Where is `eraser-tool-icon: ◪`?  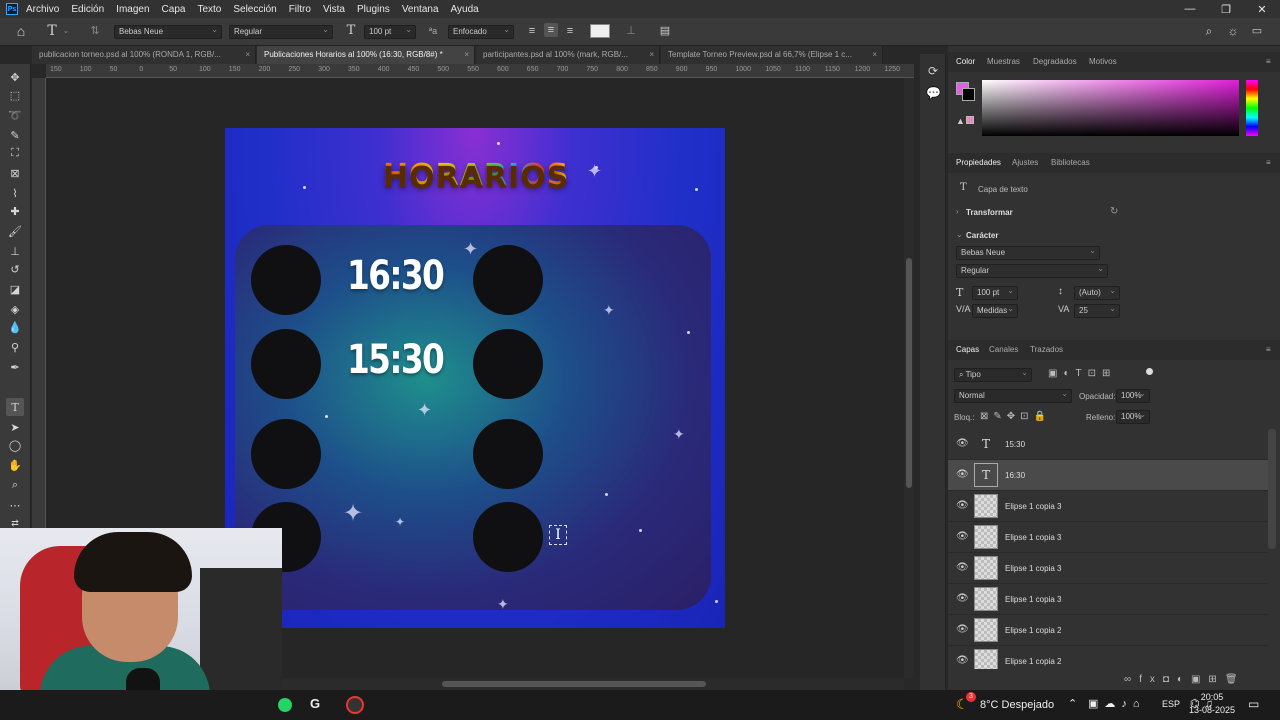
eraser-tool-icon: ◪ is located at coordinates (15, 289).